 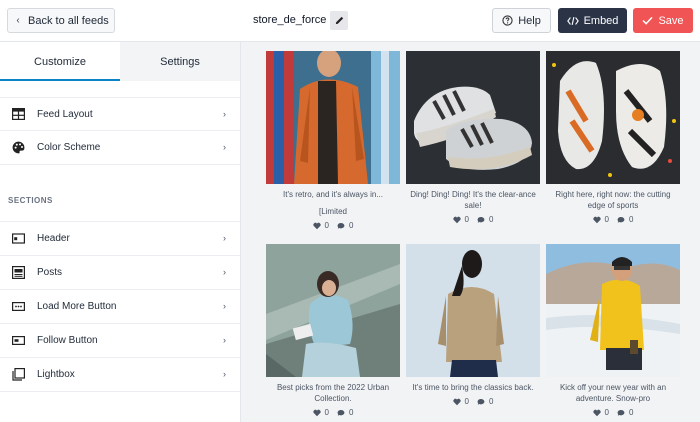 What do you see at coordinates (68, 20) in the screenshot?
I see `back-button-label: Back to all feeds` at bounding box center [68, 20].